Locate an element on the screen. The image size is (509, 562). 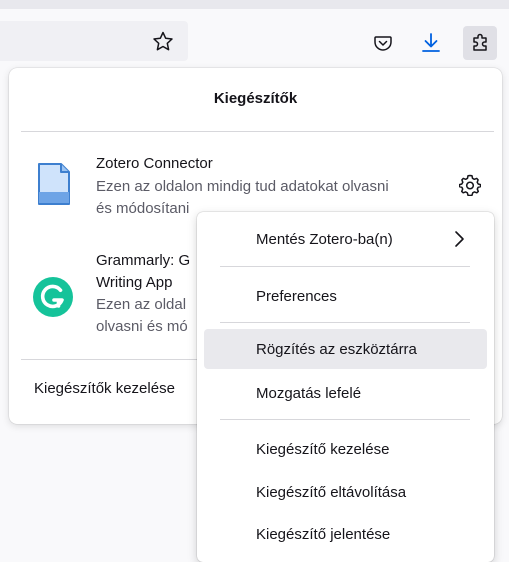
gear-icon is located at coordinates (470, 185).